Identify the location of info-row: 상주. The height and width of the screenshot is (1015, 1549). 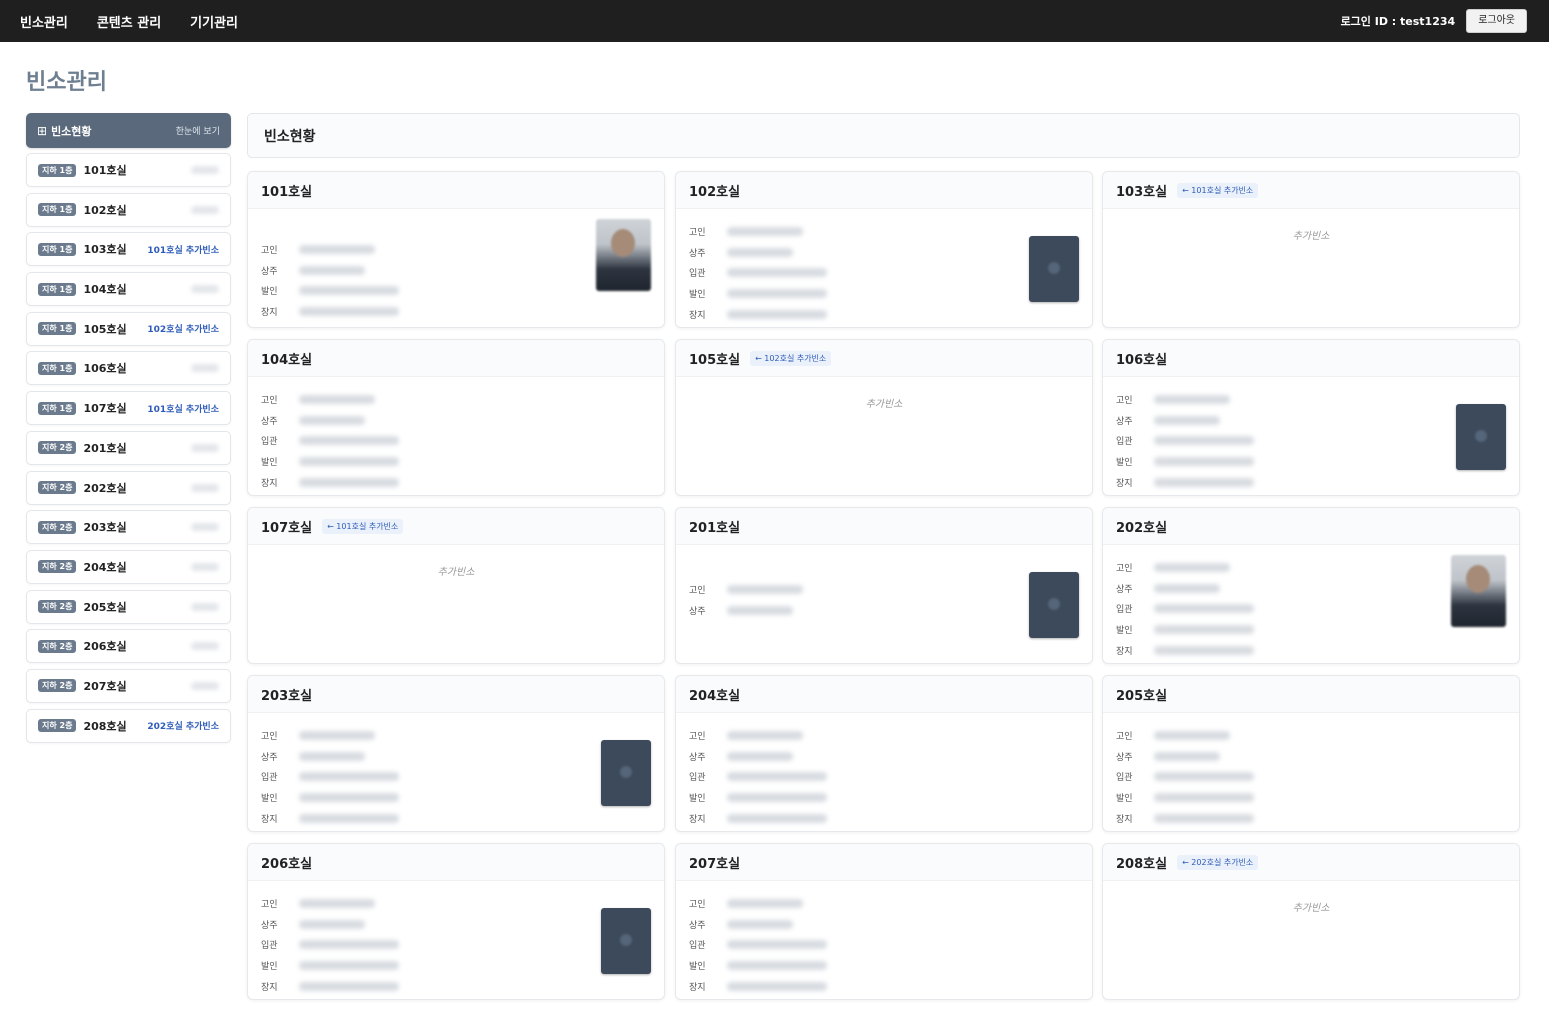
(1311, 420).